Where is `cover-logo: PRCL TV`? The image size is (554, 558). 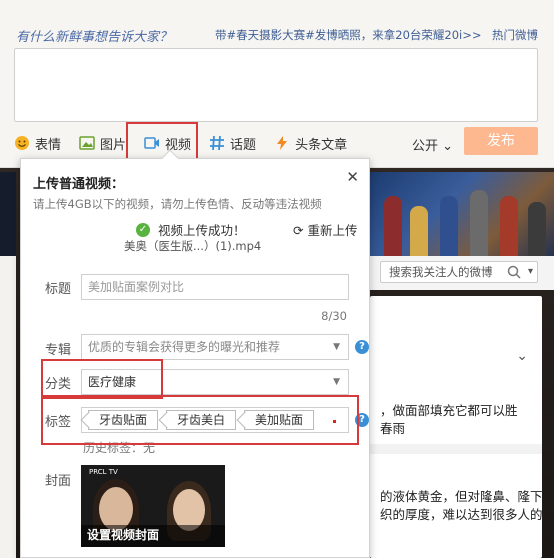 cover-logo: PRCL TV is located at coordinates (103, 472).